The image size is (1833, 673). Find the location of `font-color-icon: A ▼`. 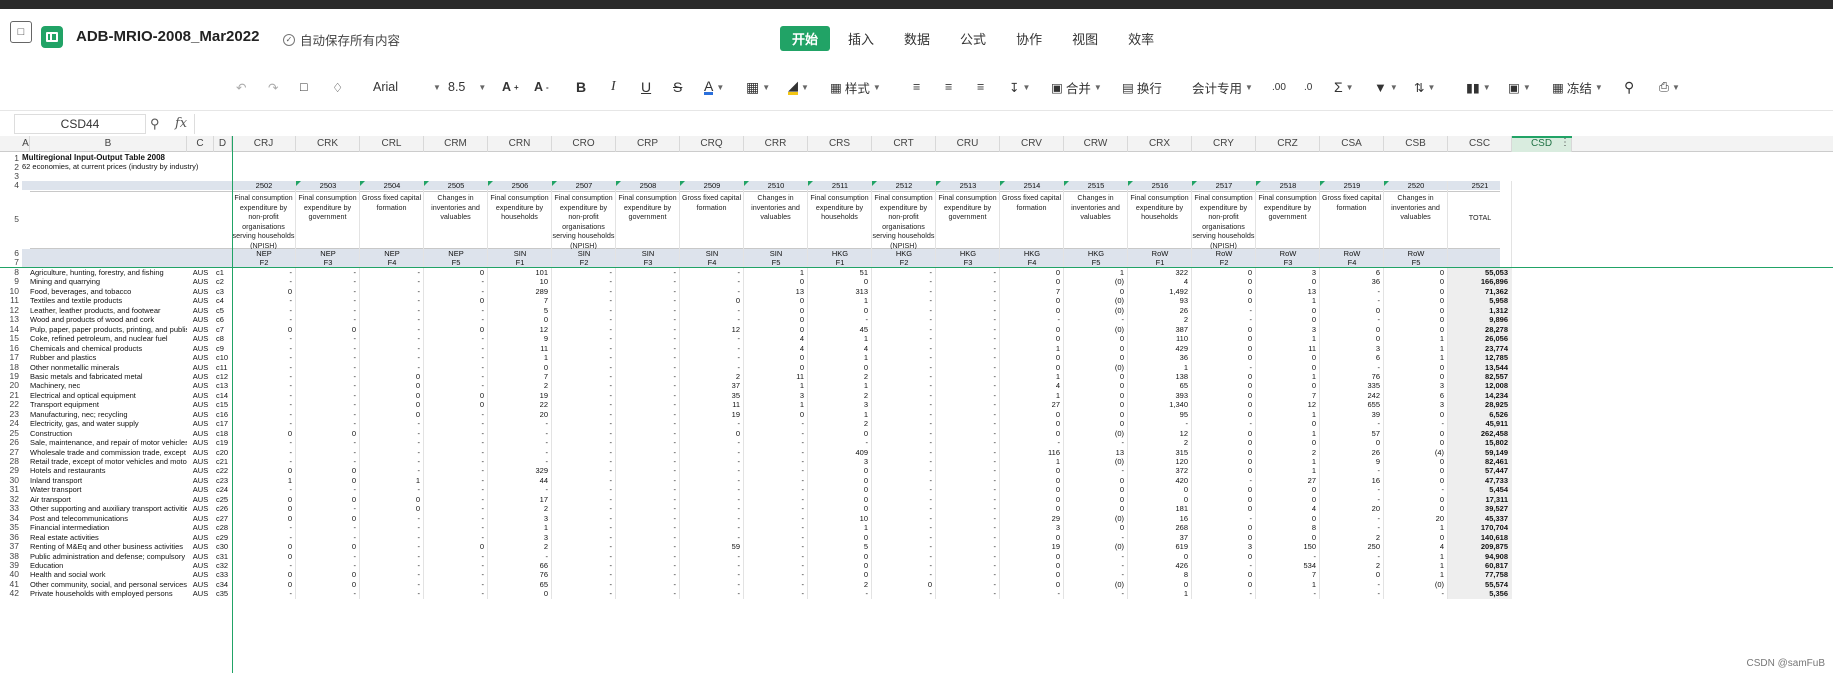

font-color-icon: A ▼ is located at coordinates (714, 87).